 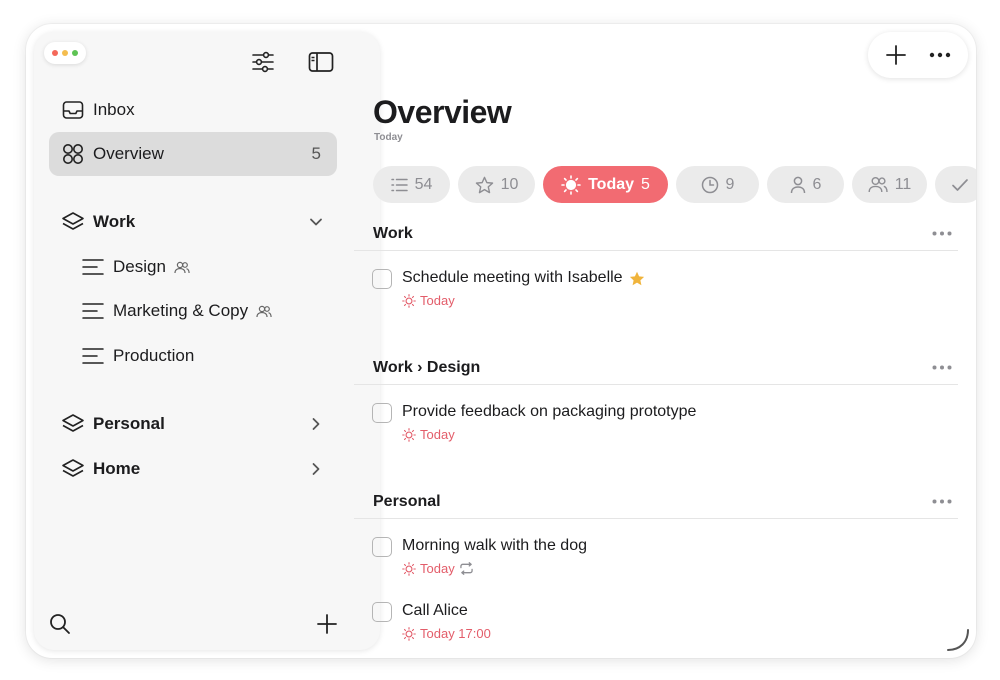 What do you see at coordinates (817, 184) in the screenshot?
I see `filter-count: 6` at bounding box center [817, 184].